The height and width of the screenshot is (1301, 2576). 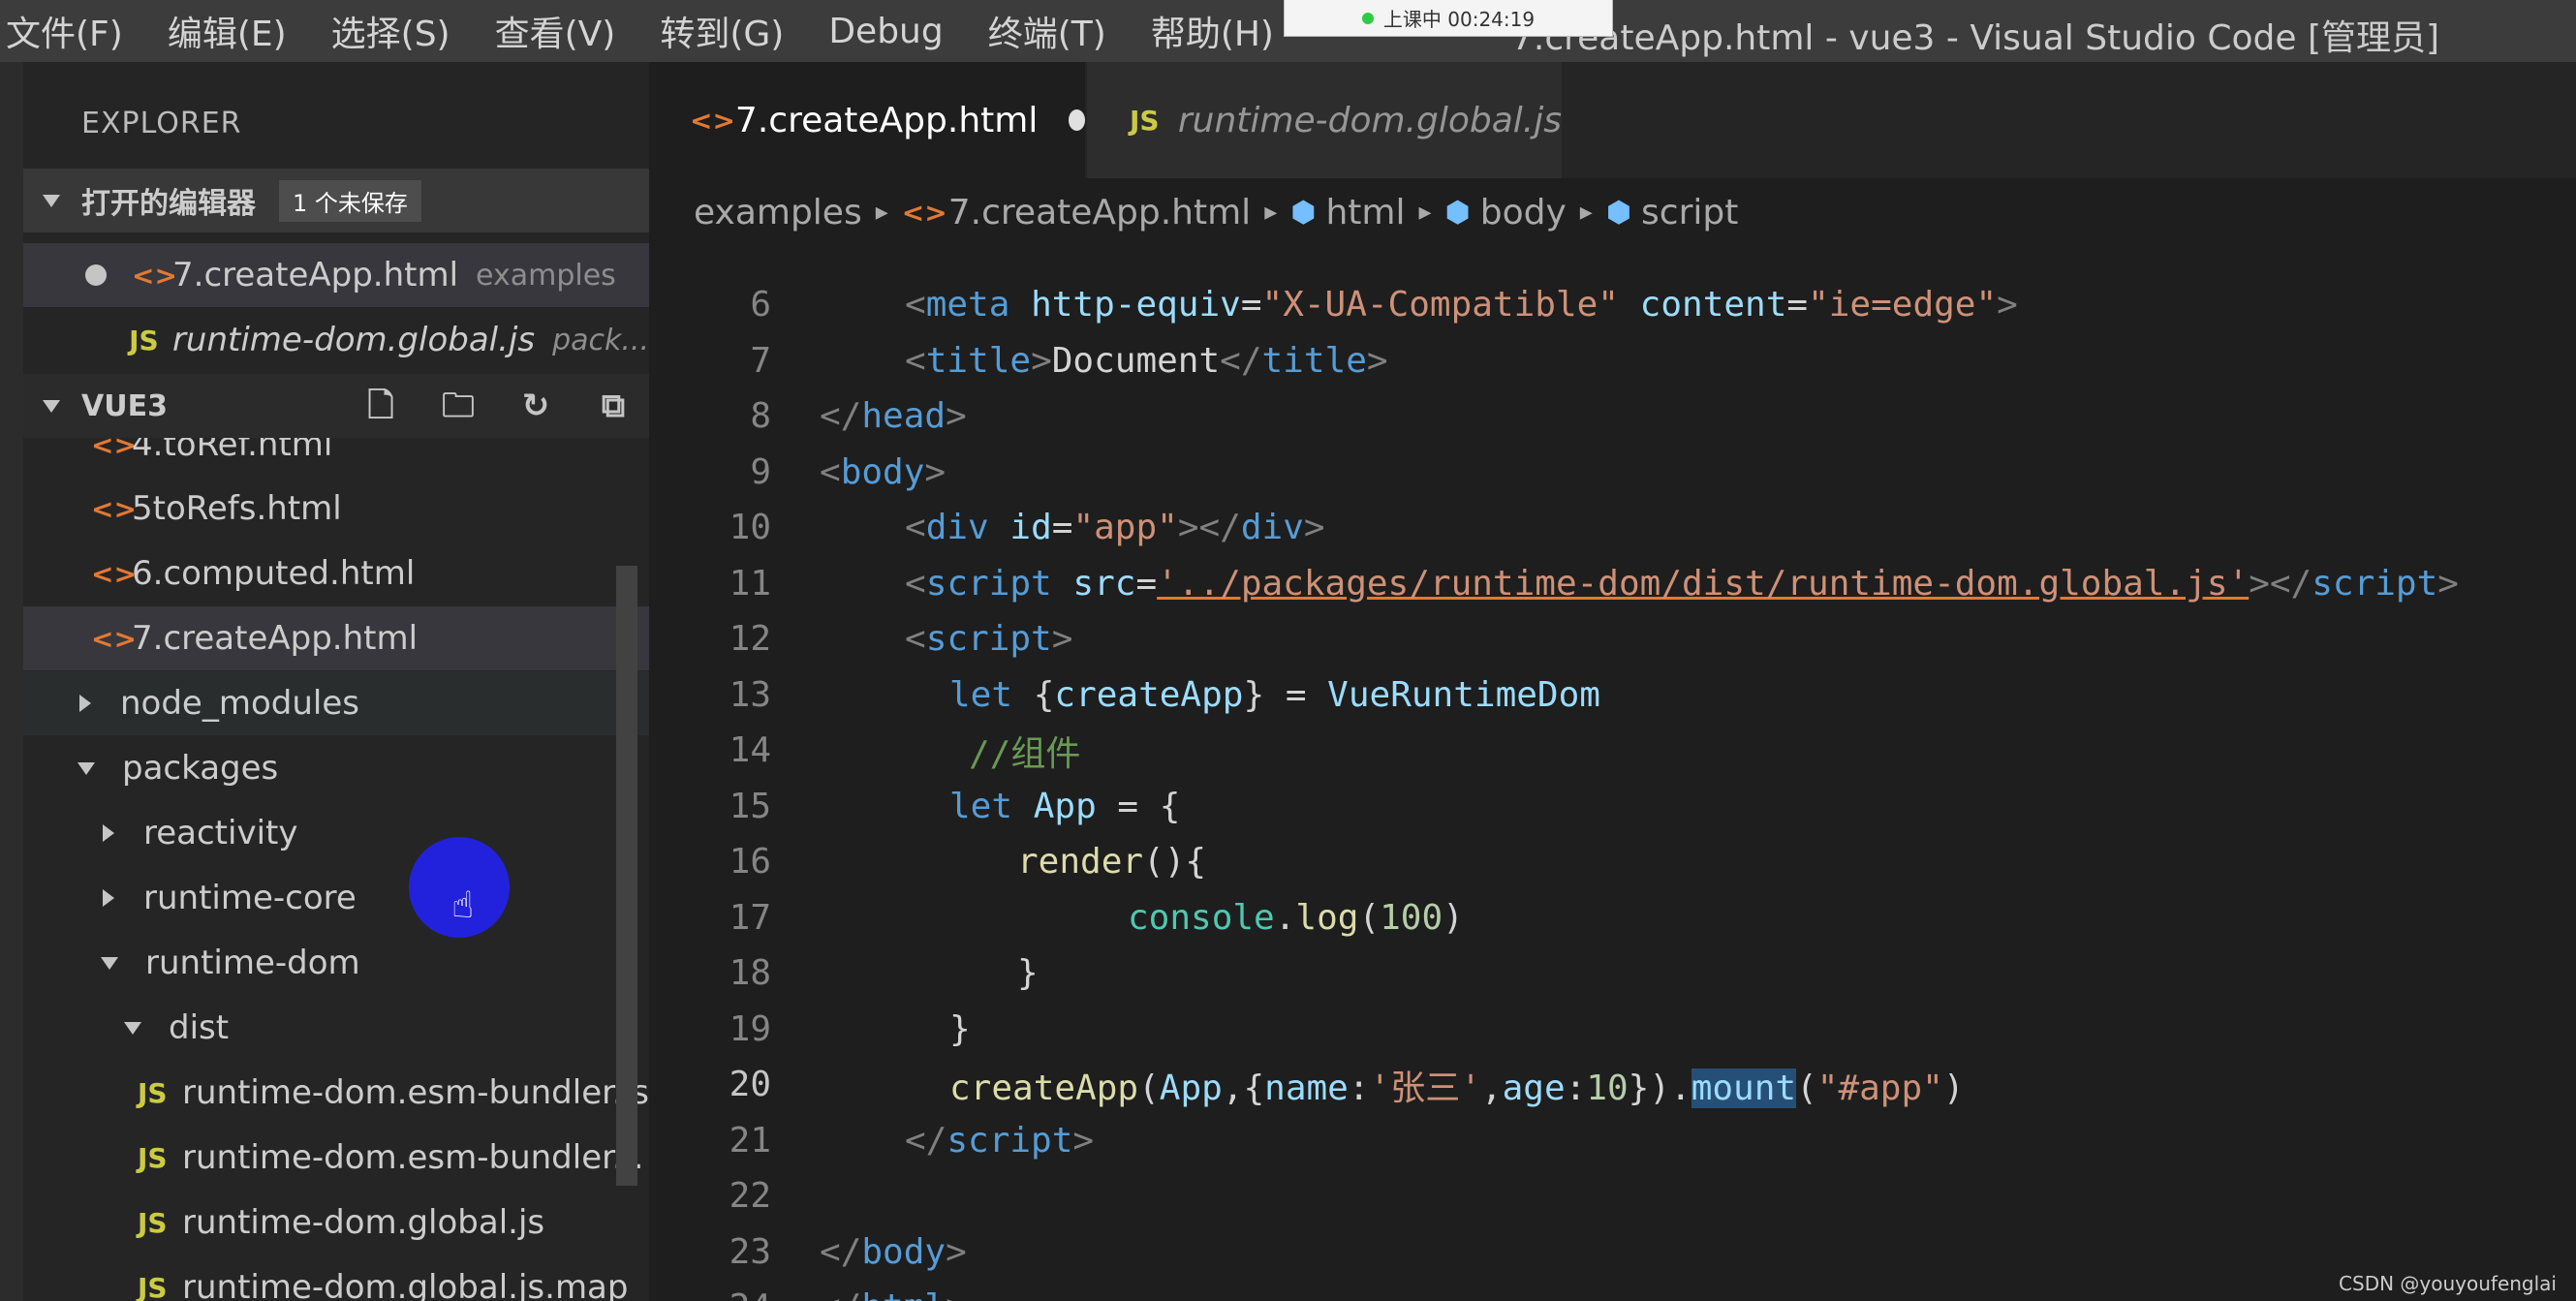 What do you see at coordinates (1612, 1290) in the screenshot?
I see `code-line: 24 </html>` at bounding box center [1612, 1290].